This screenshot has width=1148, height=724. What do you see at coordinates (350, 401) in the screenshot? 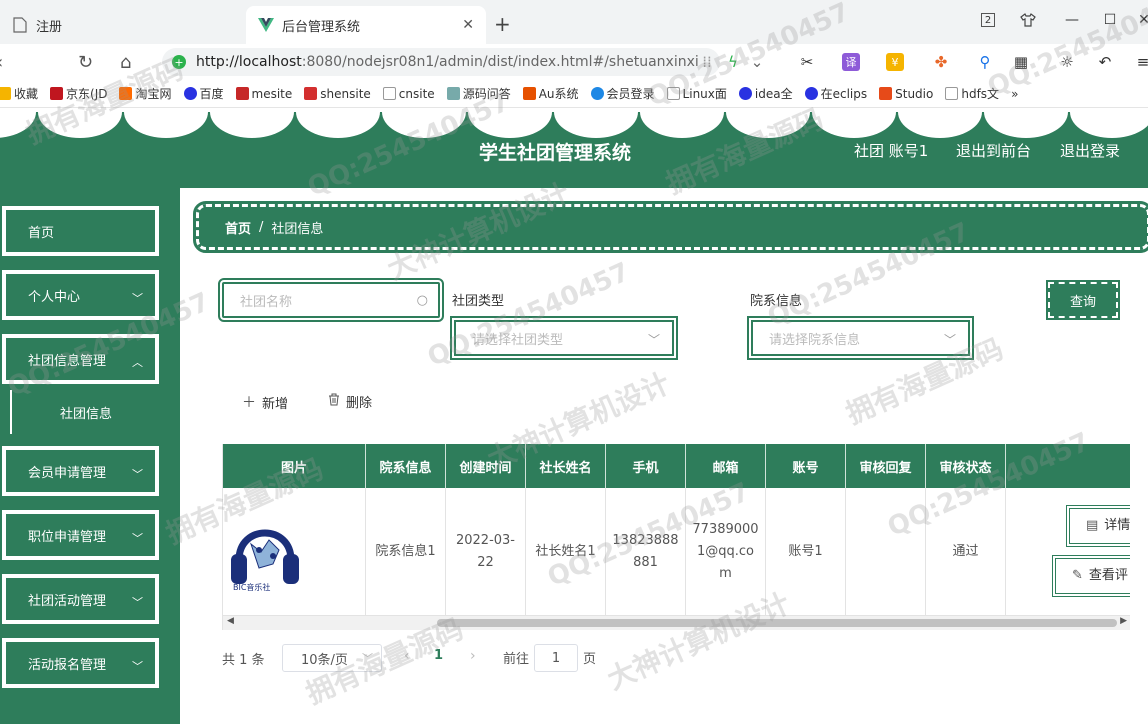
I see `delete-button: 删除` at bounding box center [350, 401].